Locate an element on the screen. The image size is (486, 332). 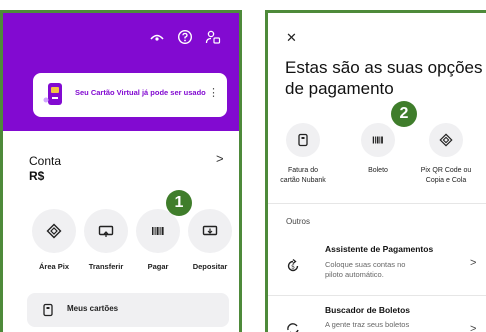
help-icon is located at coordinates (185, 37).